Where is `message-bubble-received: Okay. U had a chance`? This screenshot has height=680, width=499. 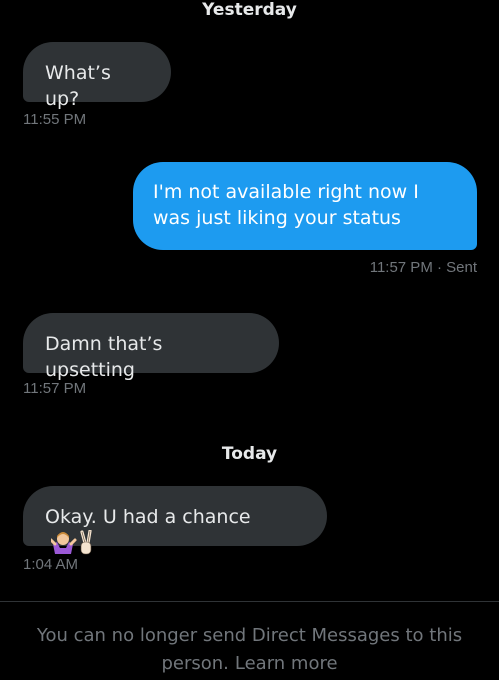 message-bubble-received: Okay. U had a chance is located at coordinates (175, 520).